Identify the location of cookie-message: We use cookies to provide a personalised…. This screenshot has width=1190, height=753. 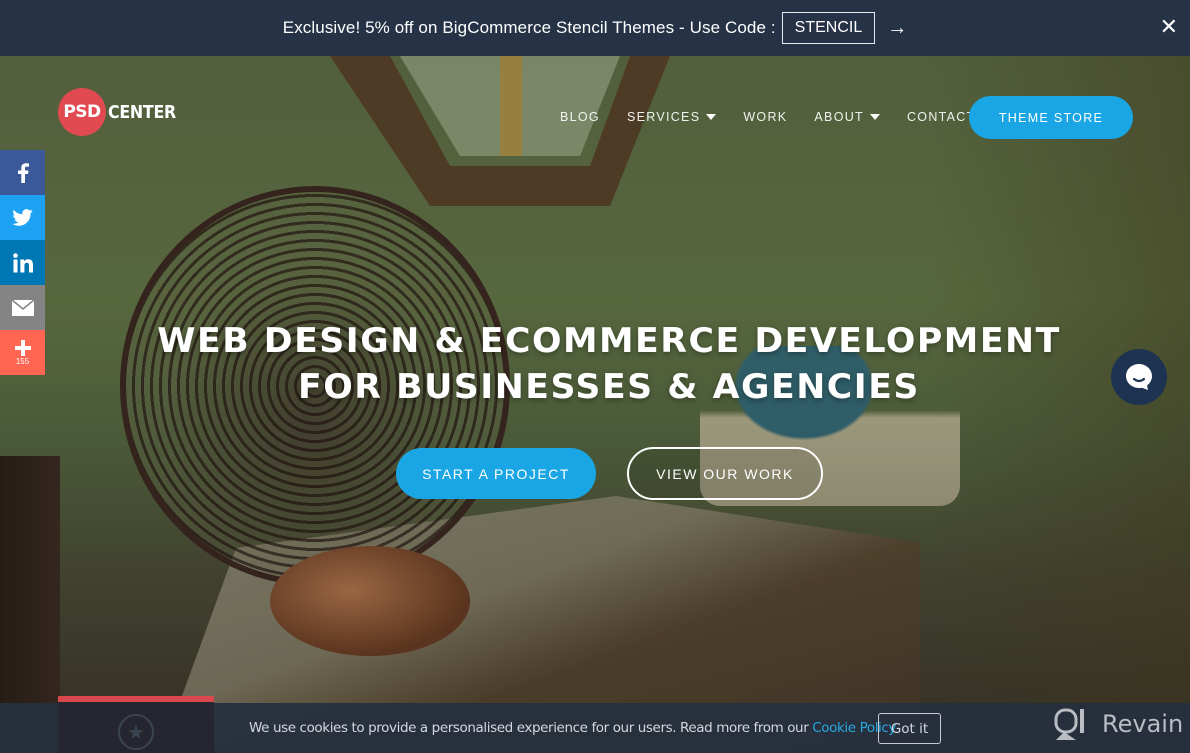
(572, 728).